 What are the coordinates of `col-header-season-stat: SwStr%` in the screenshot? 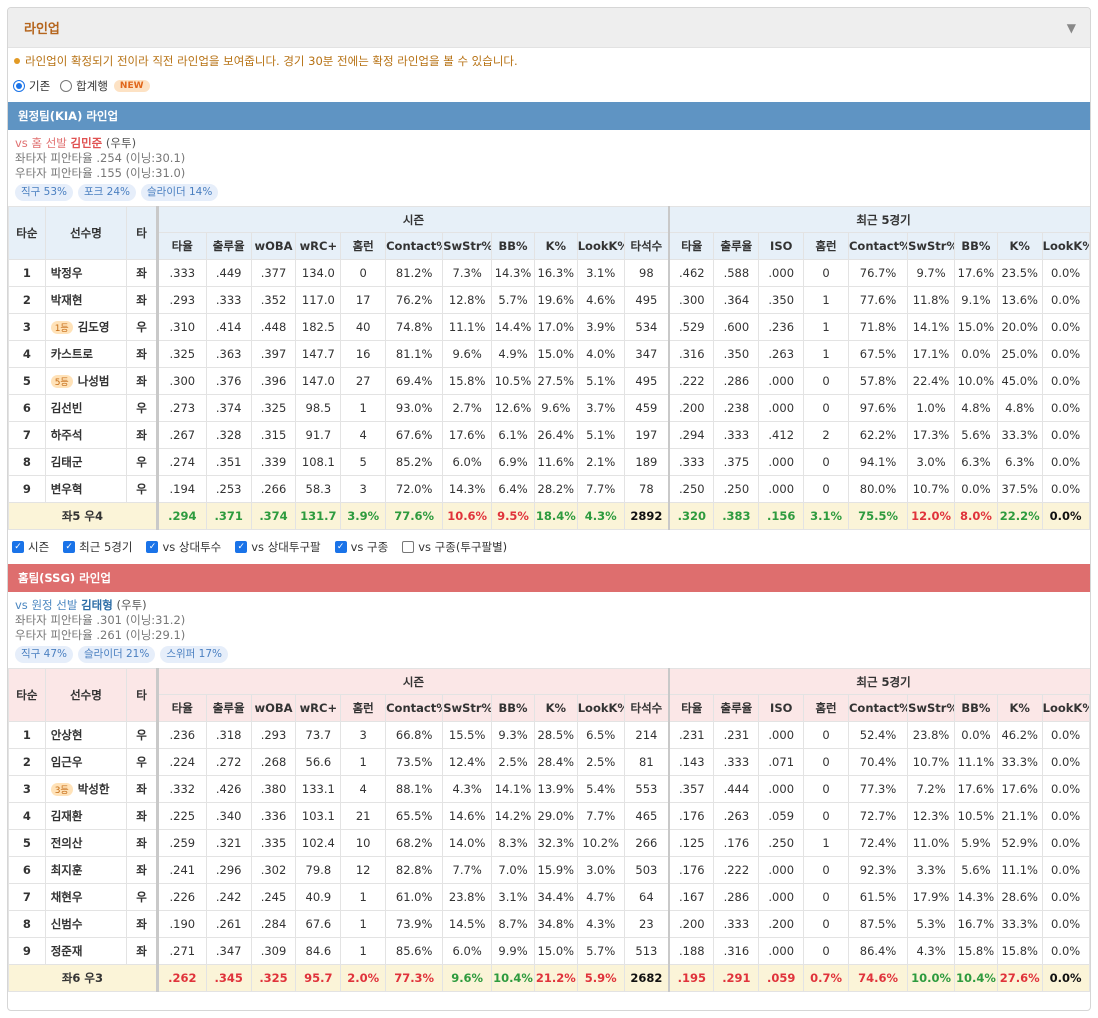 It's located at (467, 708).